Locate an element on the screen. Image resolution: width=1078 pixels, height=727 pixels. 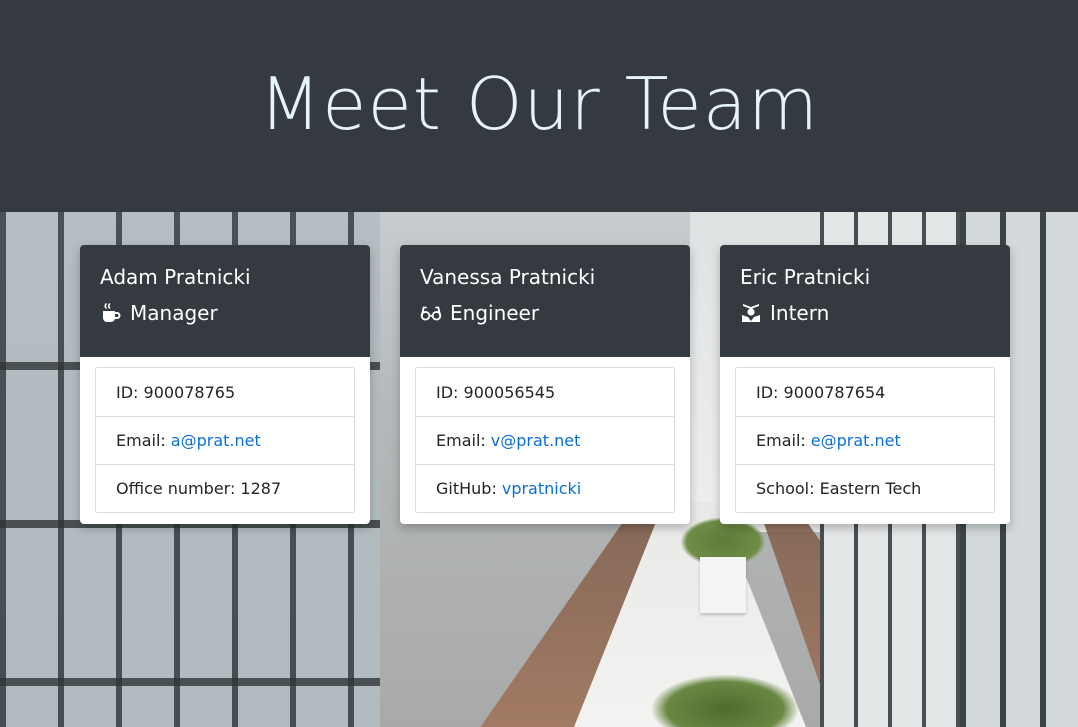
email-link: e@prat.net is located at coordinates (856, 440).